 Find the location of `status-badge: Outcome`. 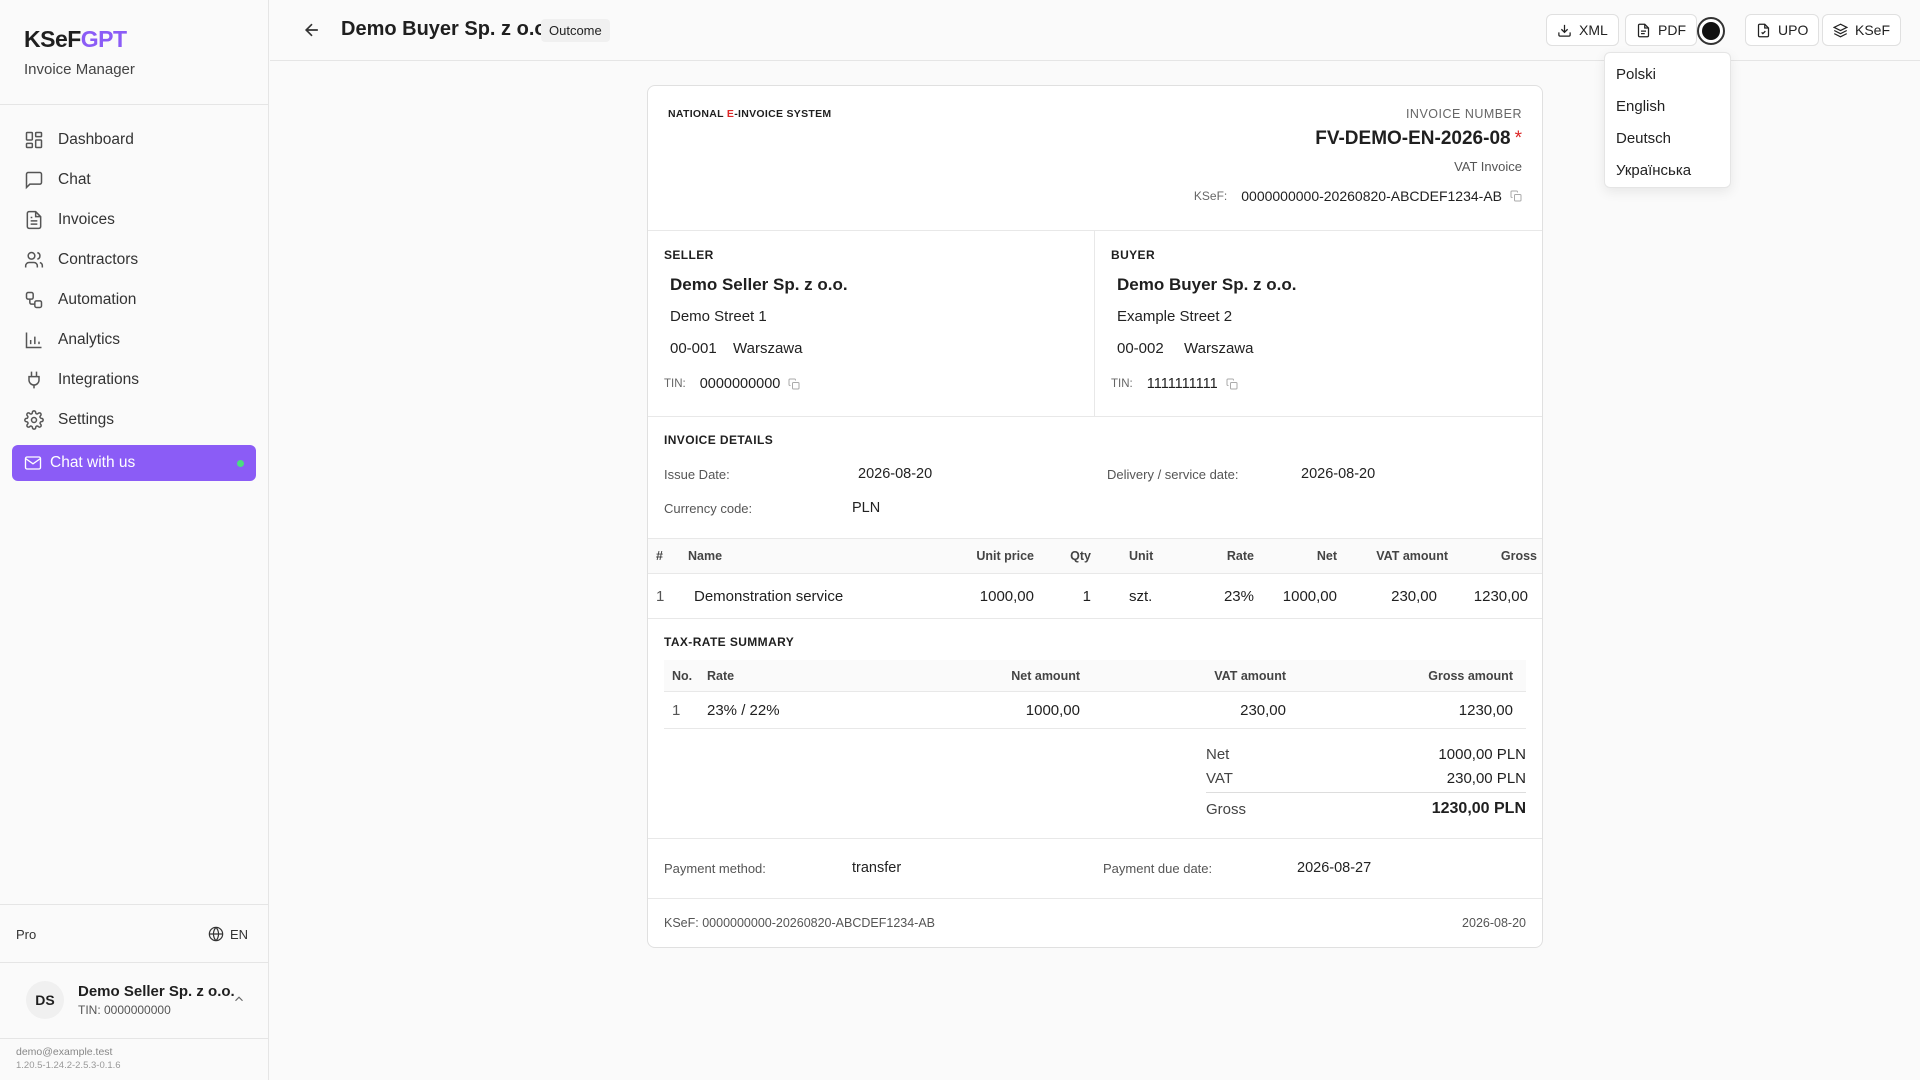

status-badge: Outcome is located at coordinates (575, 30).